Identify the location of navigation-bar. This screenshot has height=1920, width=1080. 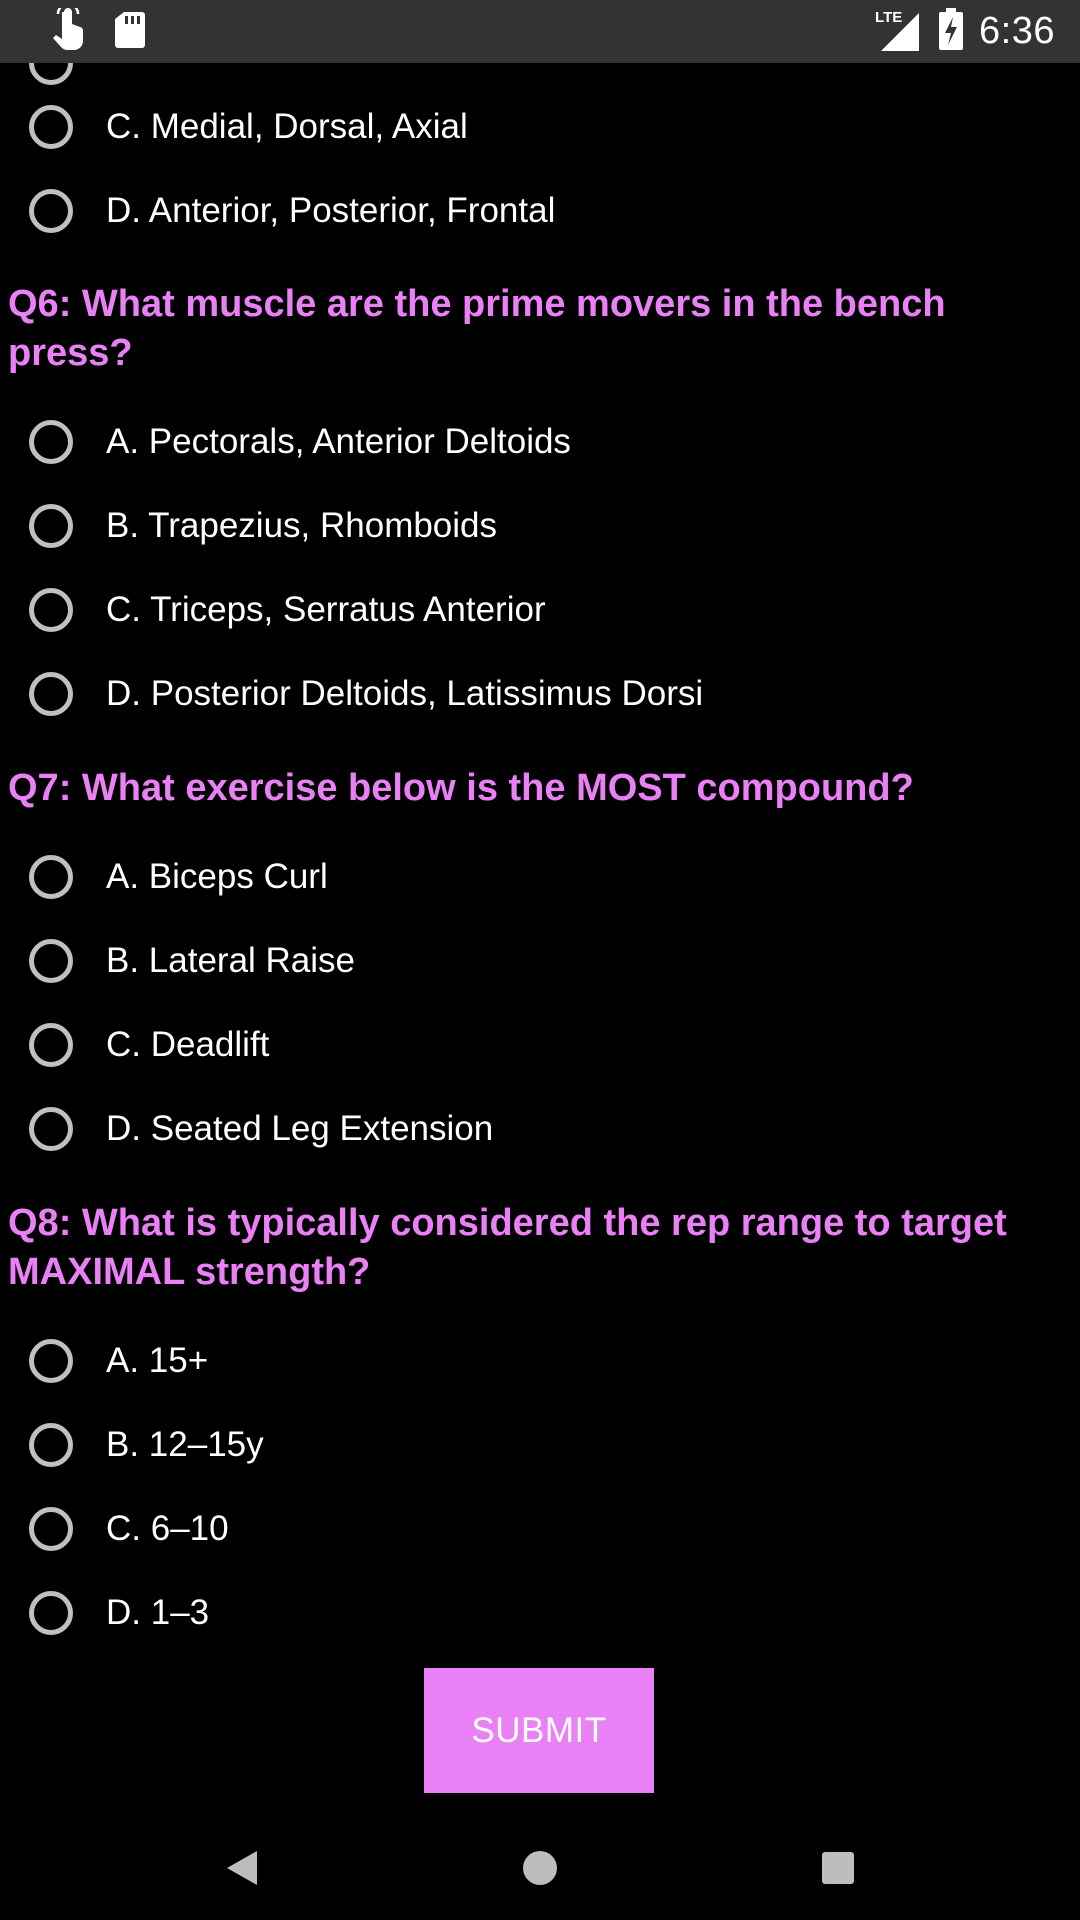
(540, 1870).